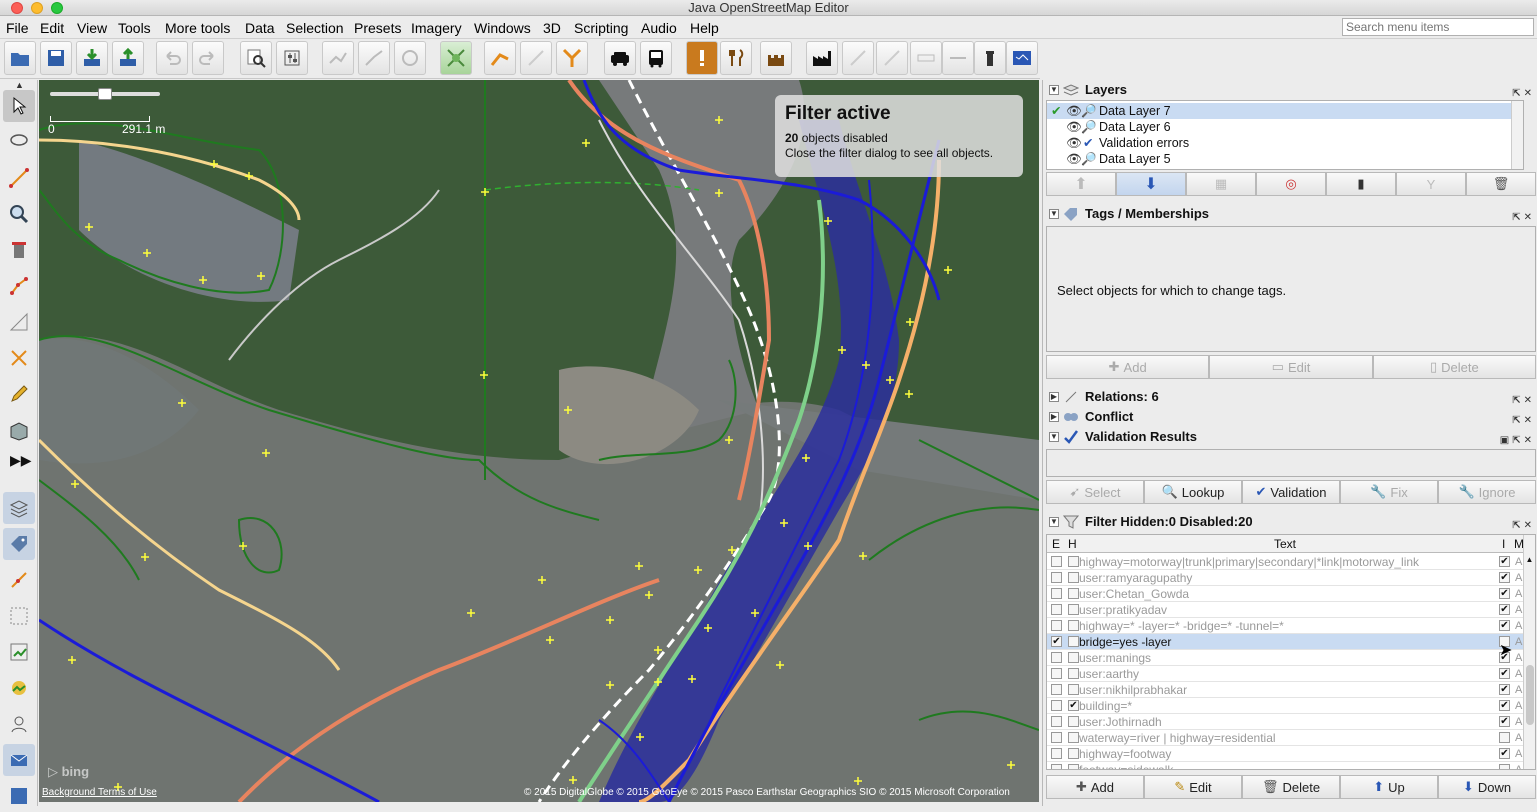 The height and width of the screenshot is (812, 1537). I want to click on column-inverted-header: I, so click(1503, 544).